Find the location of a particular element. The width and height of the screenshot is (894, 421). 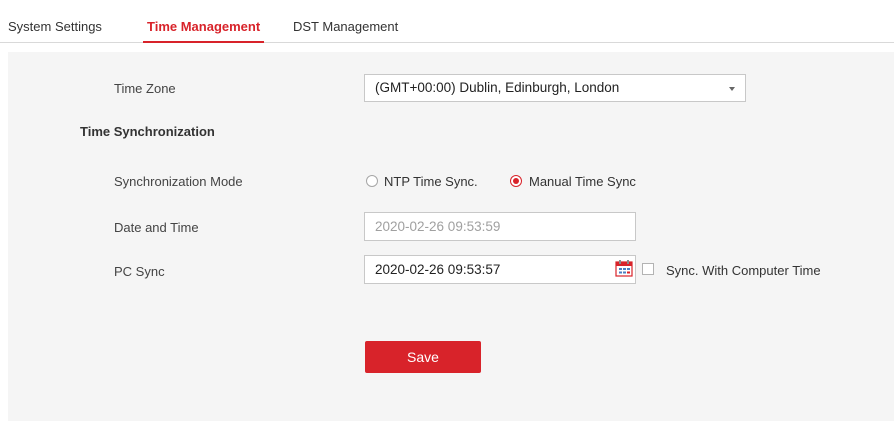

radio-selected-dot is located at coordinates (516, 181).